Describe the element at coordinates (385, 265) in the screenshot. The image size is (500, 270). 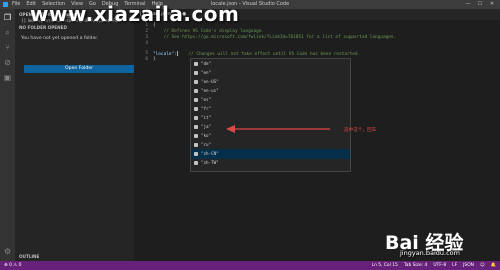
I see `cursor-position: Ln 5, Col 15` at that location.